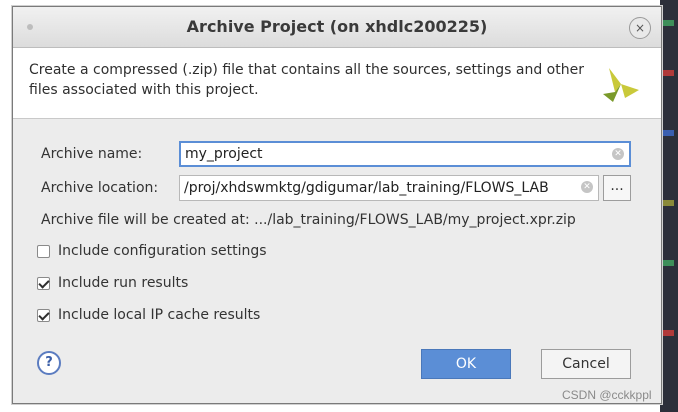 The height and width of the screenshot is (412, 678). I want to click on close-button: ×, so click(640, 28).